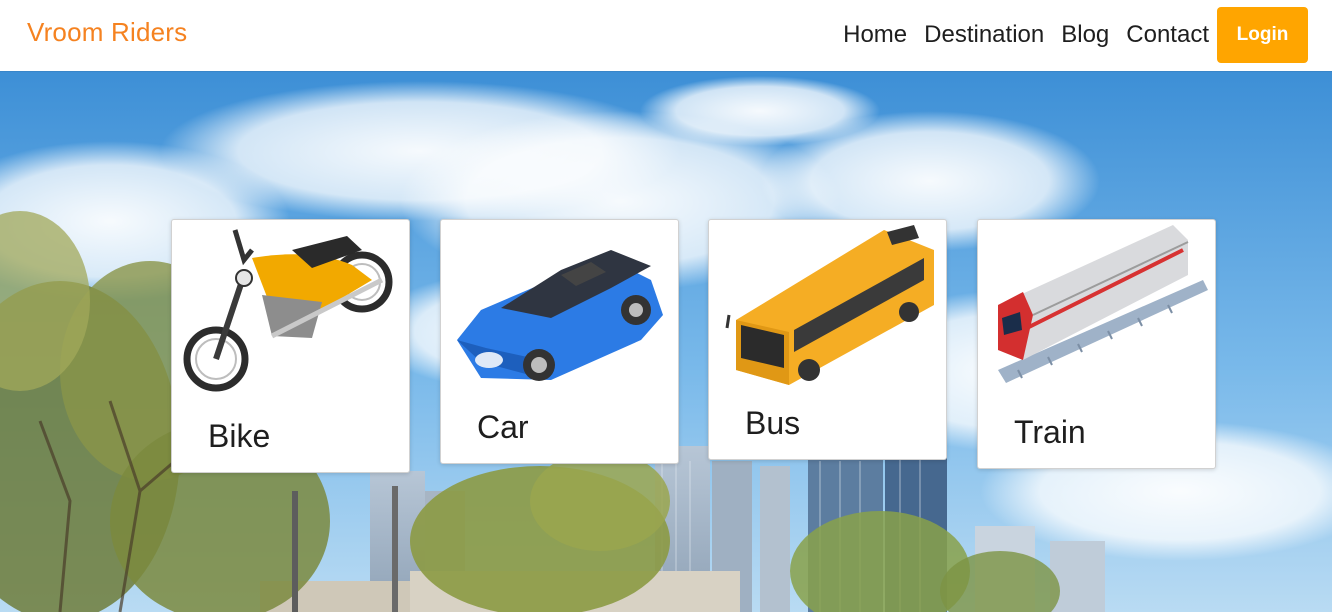  What do you see at coordinates (1262, 35) in the screenshot?
I see `login-button: Login` at bounding box center [1262, 35].